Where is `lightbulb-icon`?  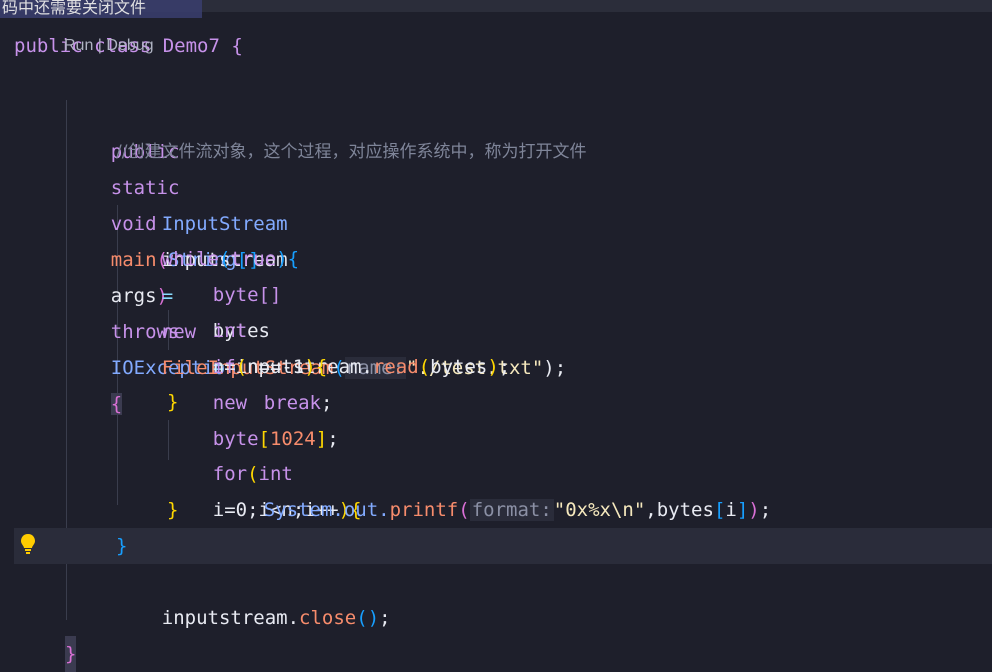 lightbulb-icon is located at coordinates (28, 544).